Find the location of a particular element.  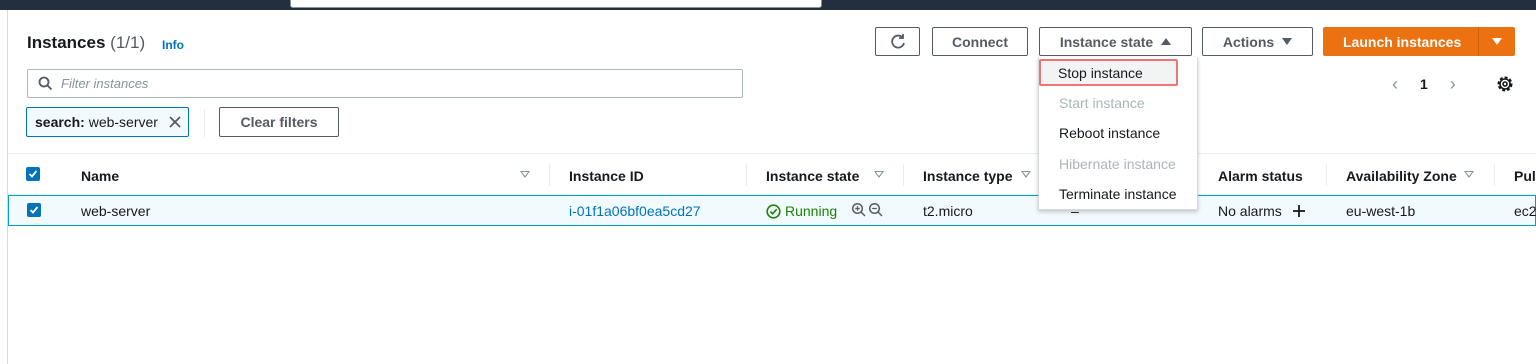

connect-label: Connect is located at coordinates (980, 41).